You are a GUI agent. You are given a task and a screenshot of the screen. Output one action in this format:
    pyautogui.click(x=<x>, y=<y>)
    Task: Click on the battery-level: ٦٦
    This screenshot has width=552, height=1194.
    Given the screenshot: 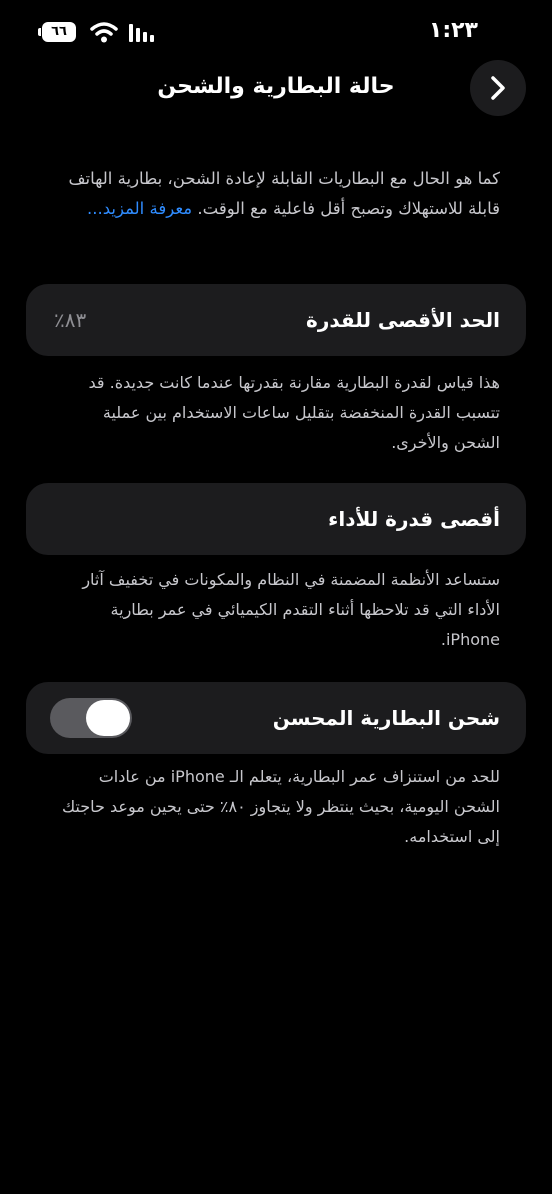 What is the action you would take?
    pyautogui.click(x=59, y=31)
    